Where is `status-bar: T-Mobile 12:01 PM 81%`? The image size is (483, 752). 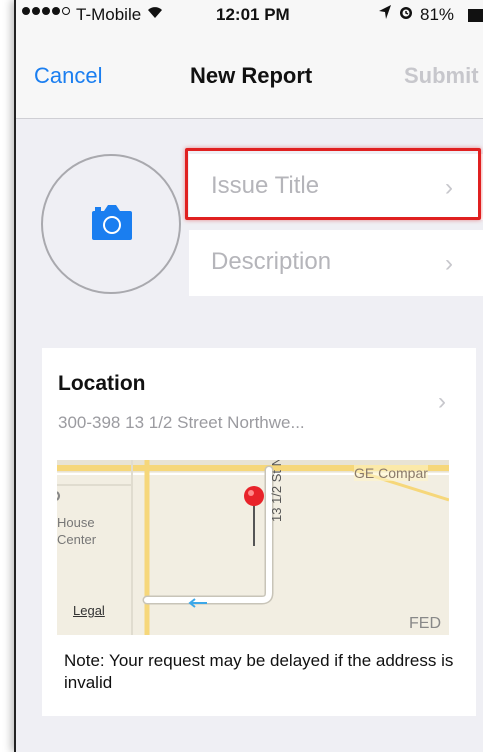
status-bar: T-Mobile 12:01 PM 81% is located at coordinates (249, 15).